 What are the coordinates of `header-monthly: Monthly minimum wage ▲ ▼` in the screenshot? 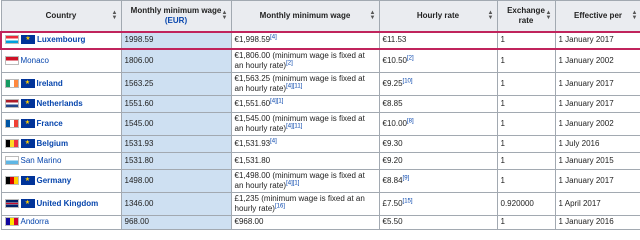 It's located at (305, 16).